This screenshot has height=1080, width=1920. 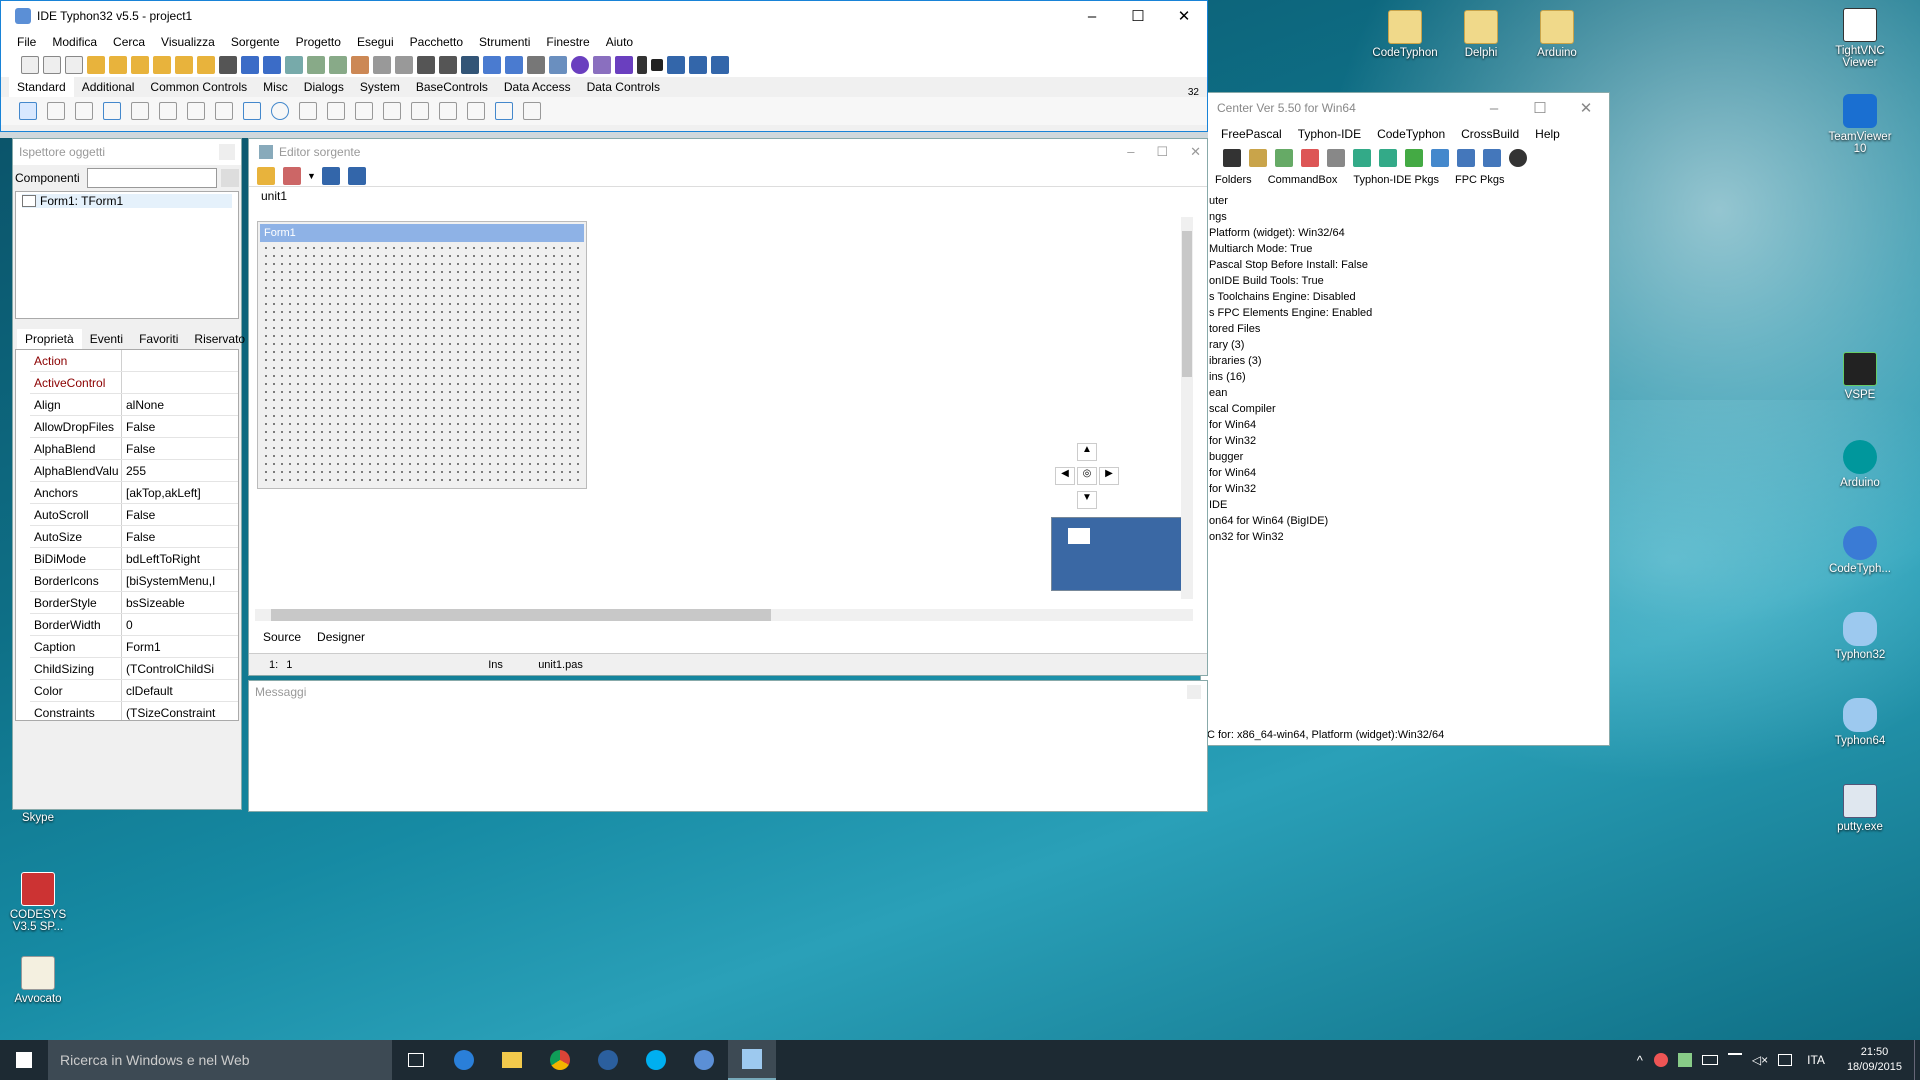 What do you see at coordinates (196, 111) in the screenshot?
I see `memo-icon` at bounding box center [196, 111].